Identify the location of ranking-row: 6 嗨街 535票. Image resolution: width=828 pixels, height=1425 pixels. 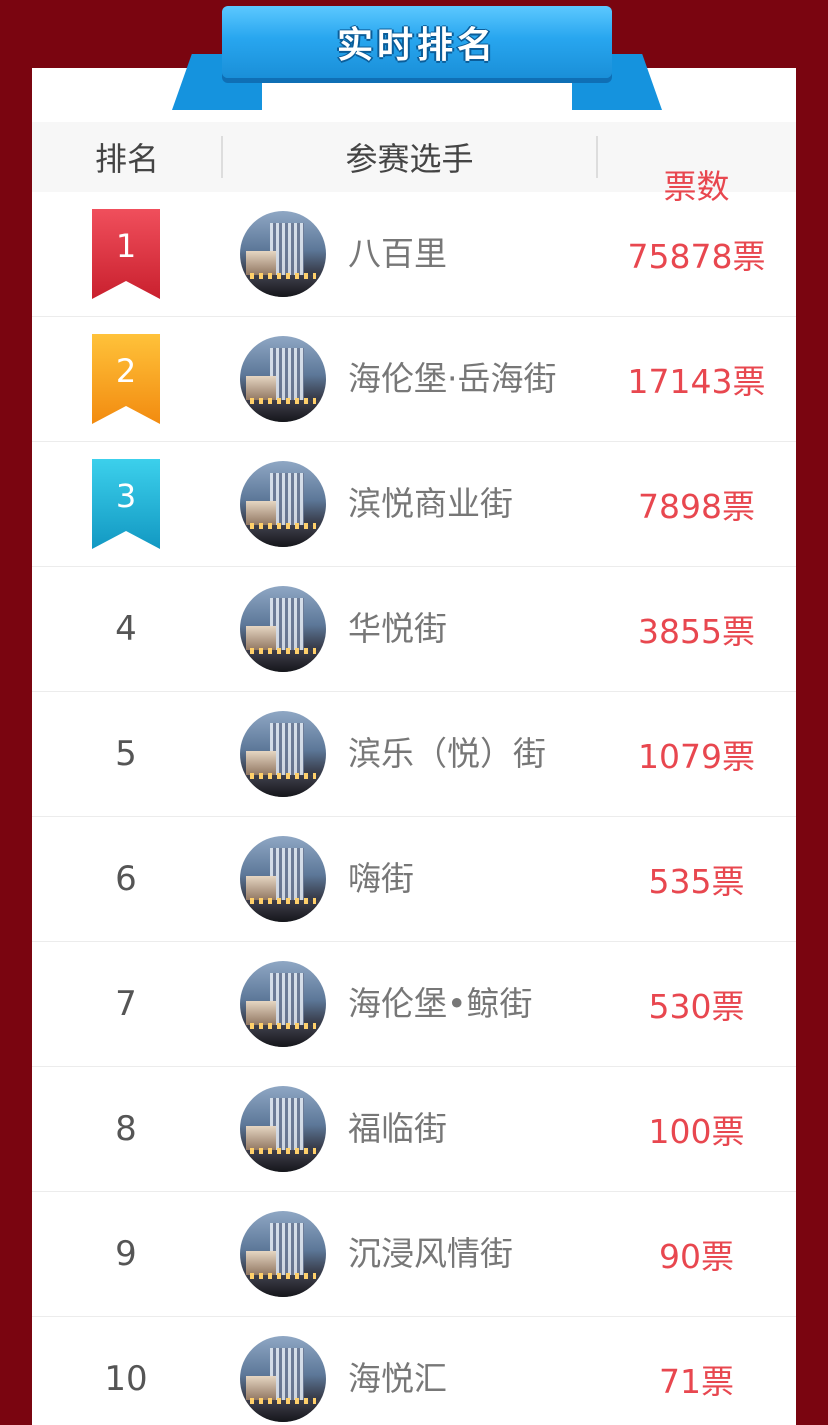
(414, 879).